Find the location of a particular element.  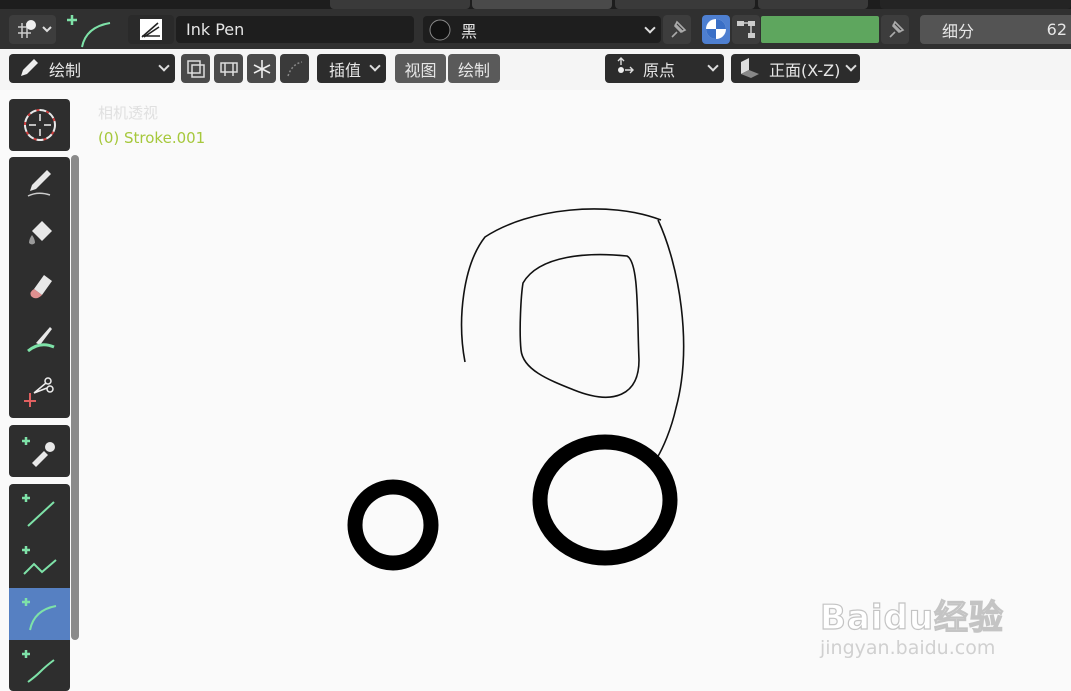

stroke-right-line is located at coordinates (670, 339).